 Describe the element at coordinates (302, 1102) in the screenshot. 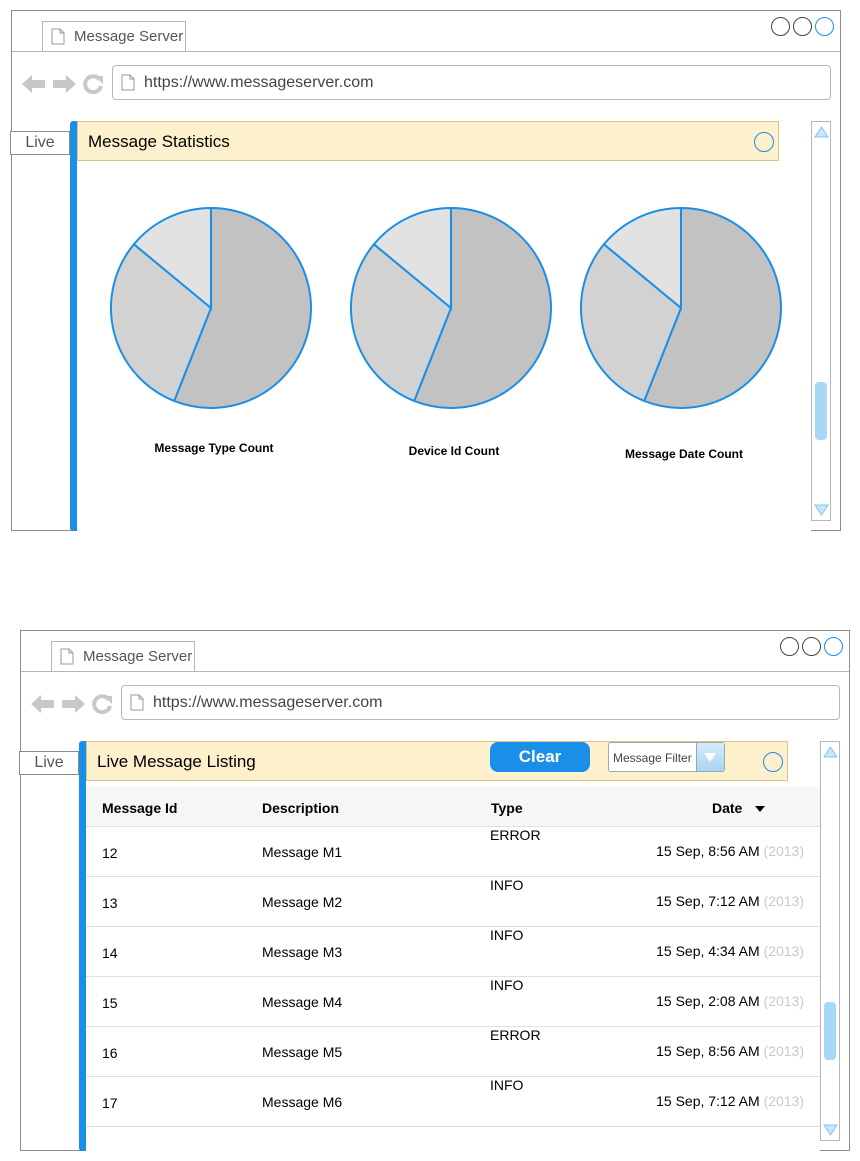

I see `cell-description: Message M6` at that location.